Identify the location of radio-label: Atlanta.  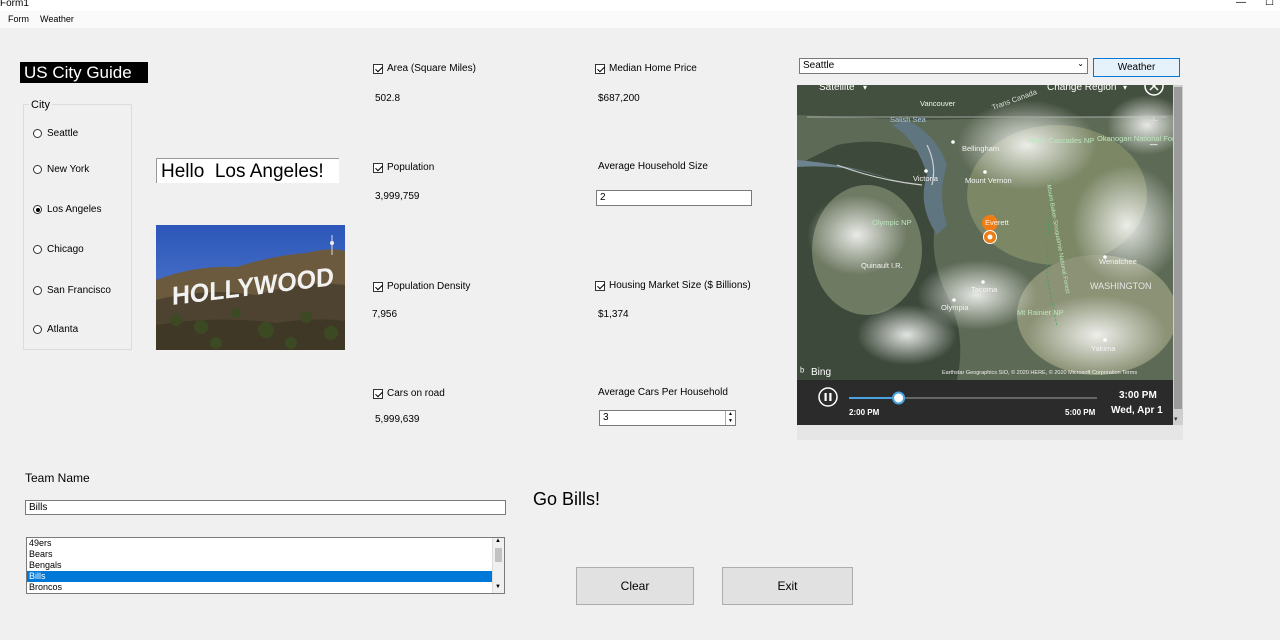
(63, 329).